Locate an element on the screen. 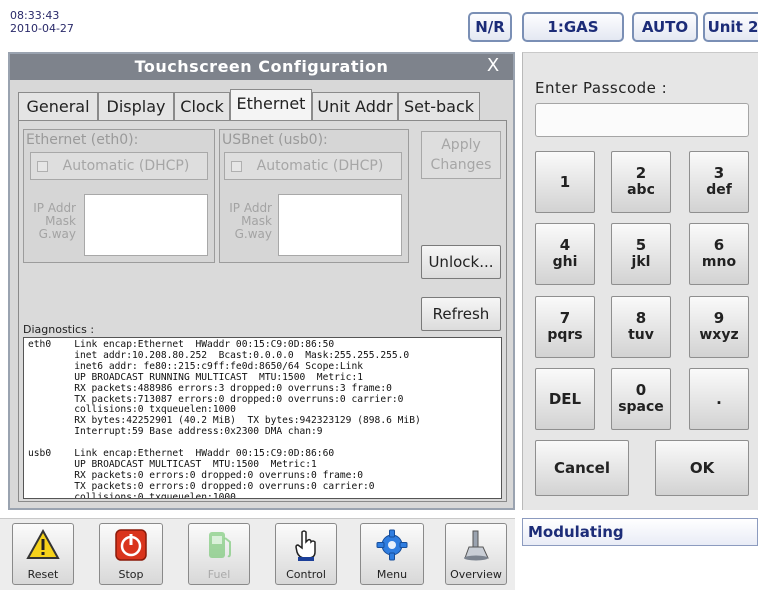  key-primary-label: 3 is located at coordinates (719, 173).